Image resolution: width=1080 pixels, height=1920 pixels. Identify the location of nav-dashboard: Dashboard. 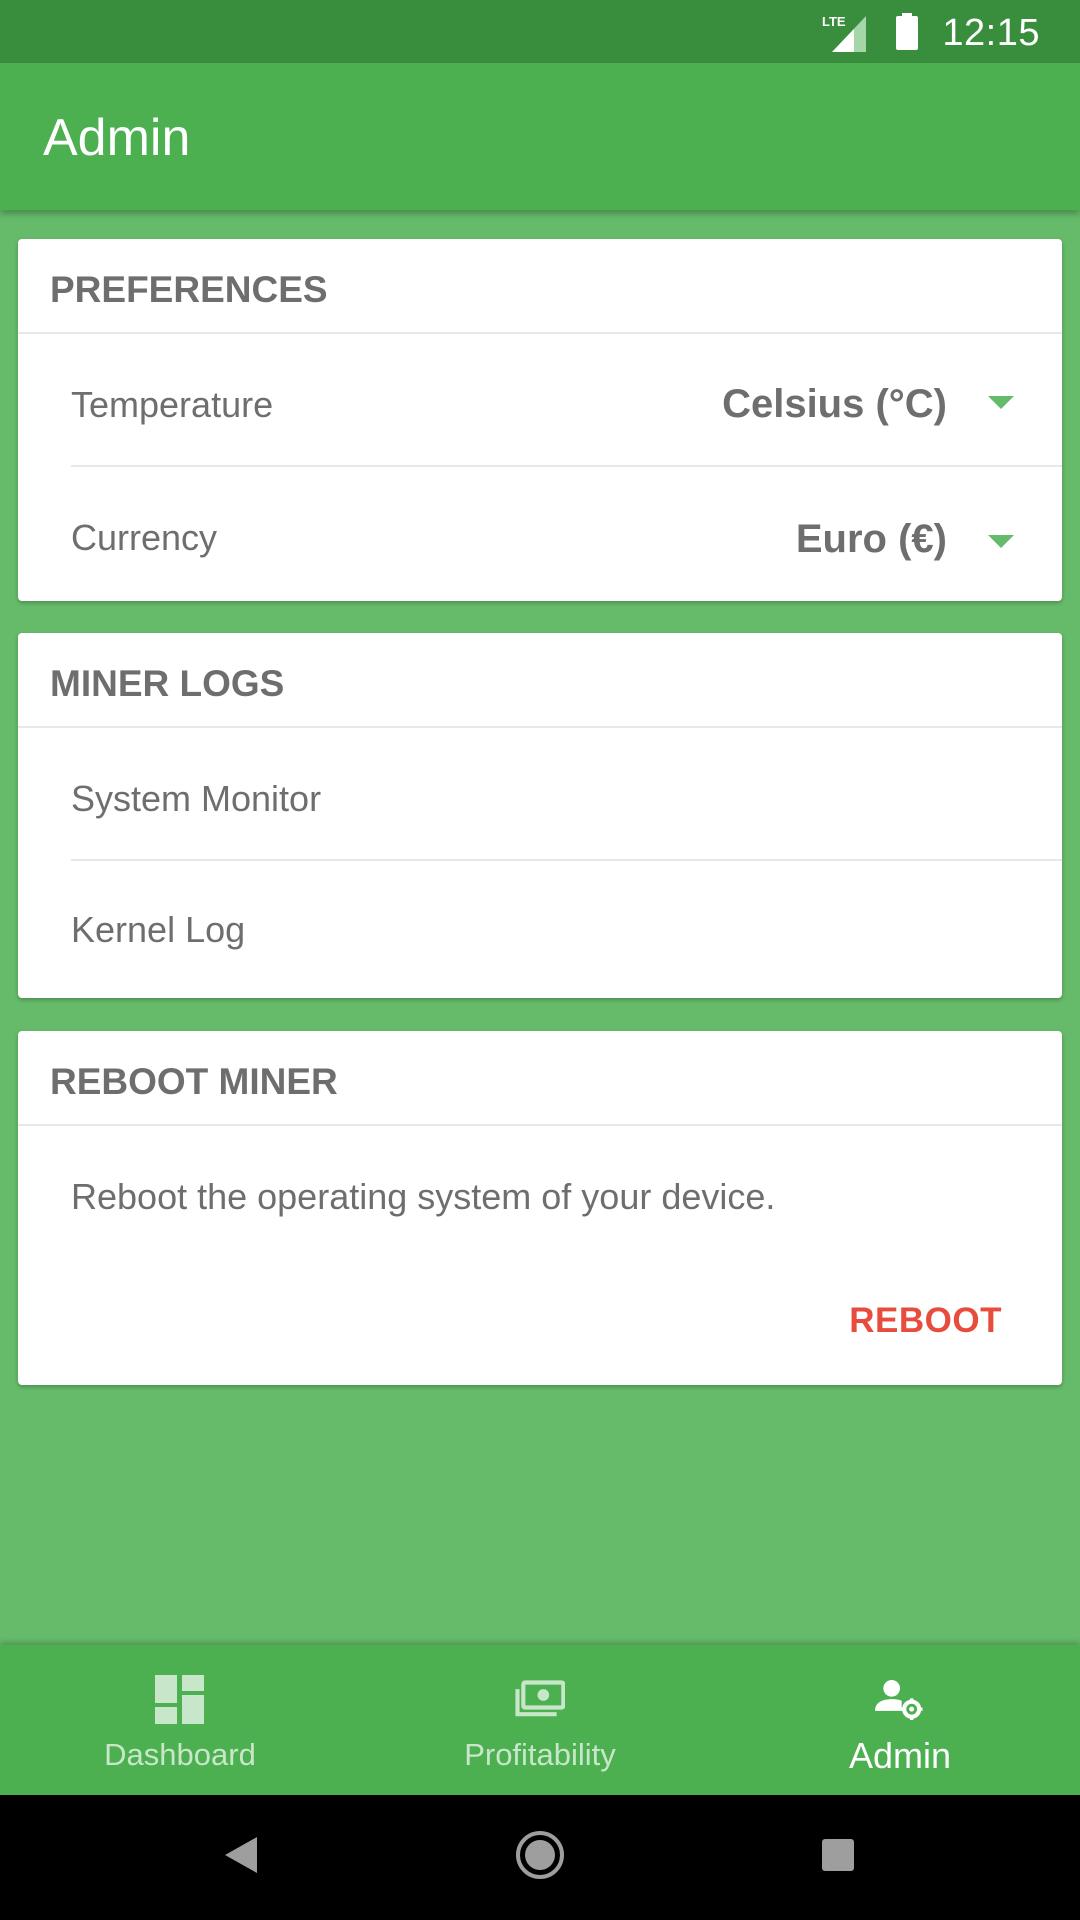
(180, 1720).